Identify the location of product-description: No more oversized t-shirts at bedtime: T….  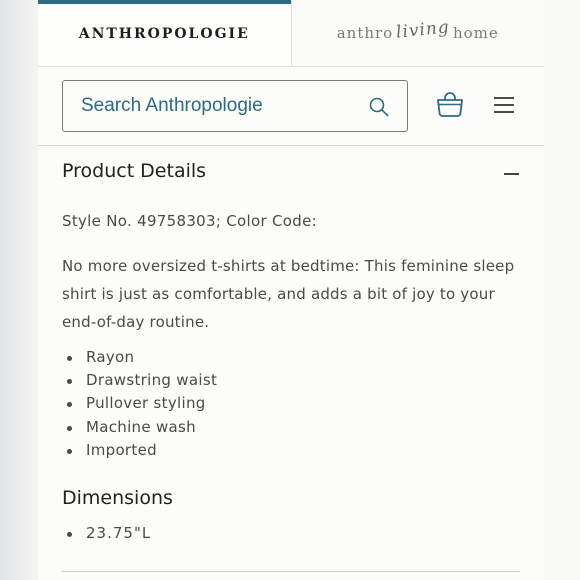
(288, 294).